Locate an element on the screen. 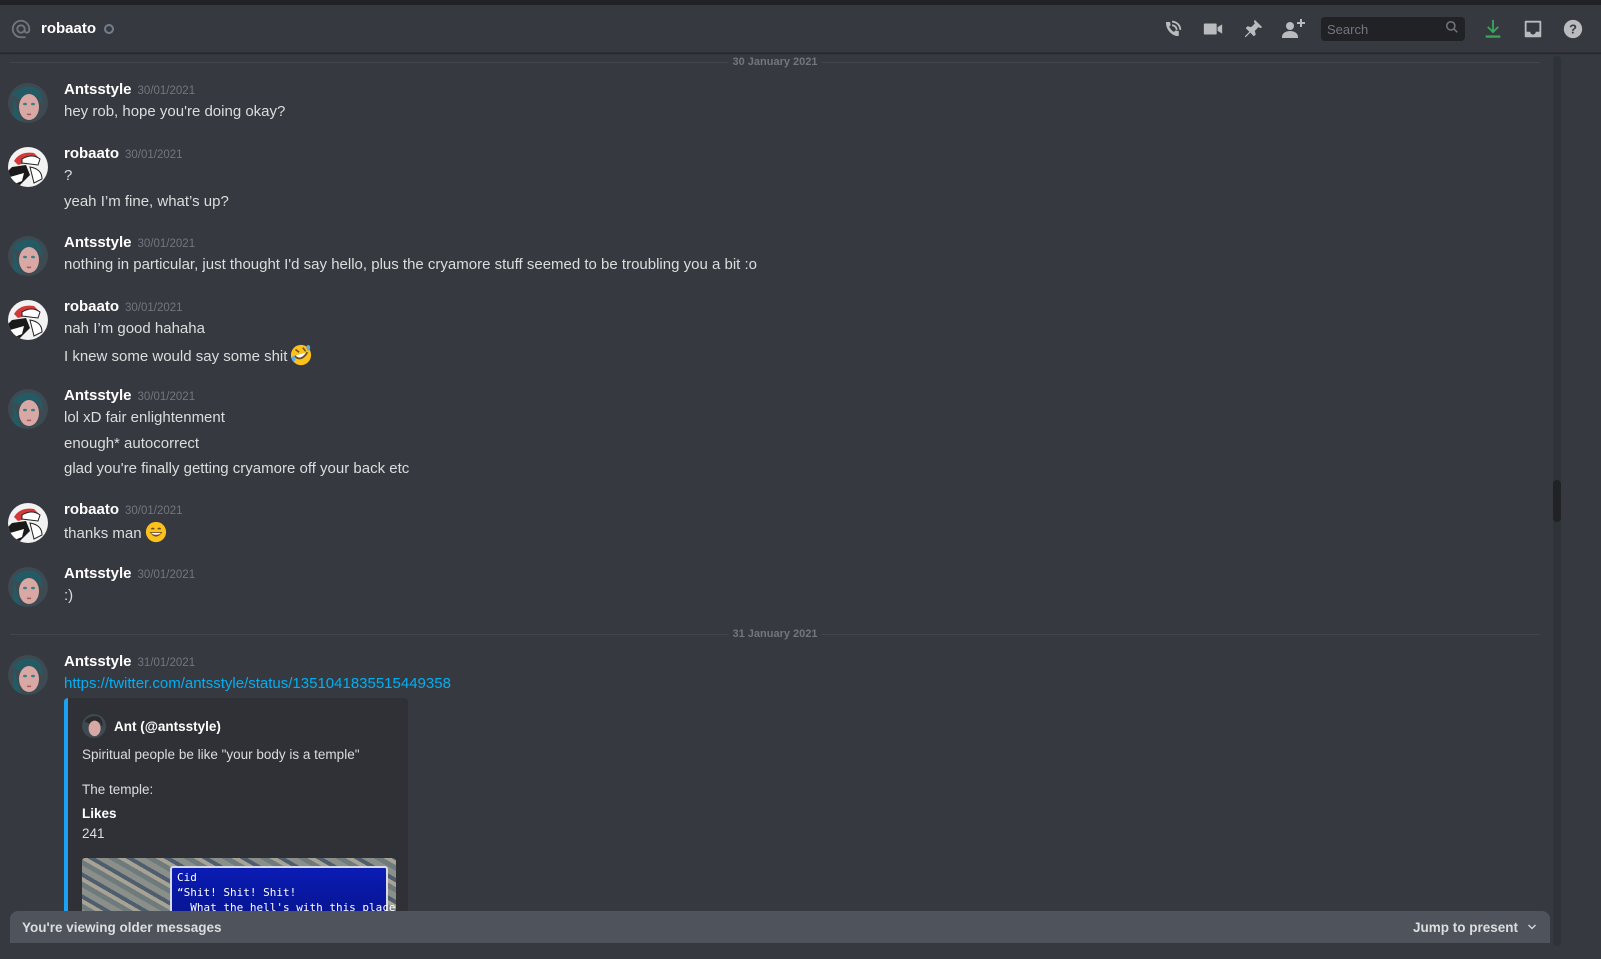 This screenshot has width=1601, height=959. message-text: lol xD fair enlightenment is located at coordinates (144, 417).